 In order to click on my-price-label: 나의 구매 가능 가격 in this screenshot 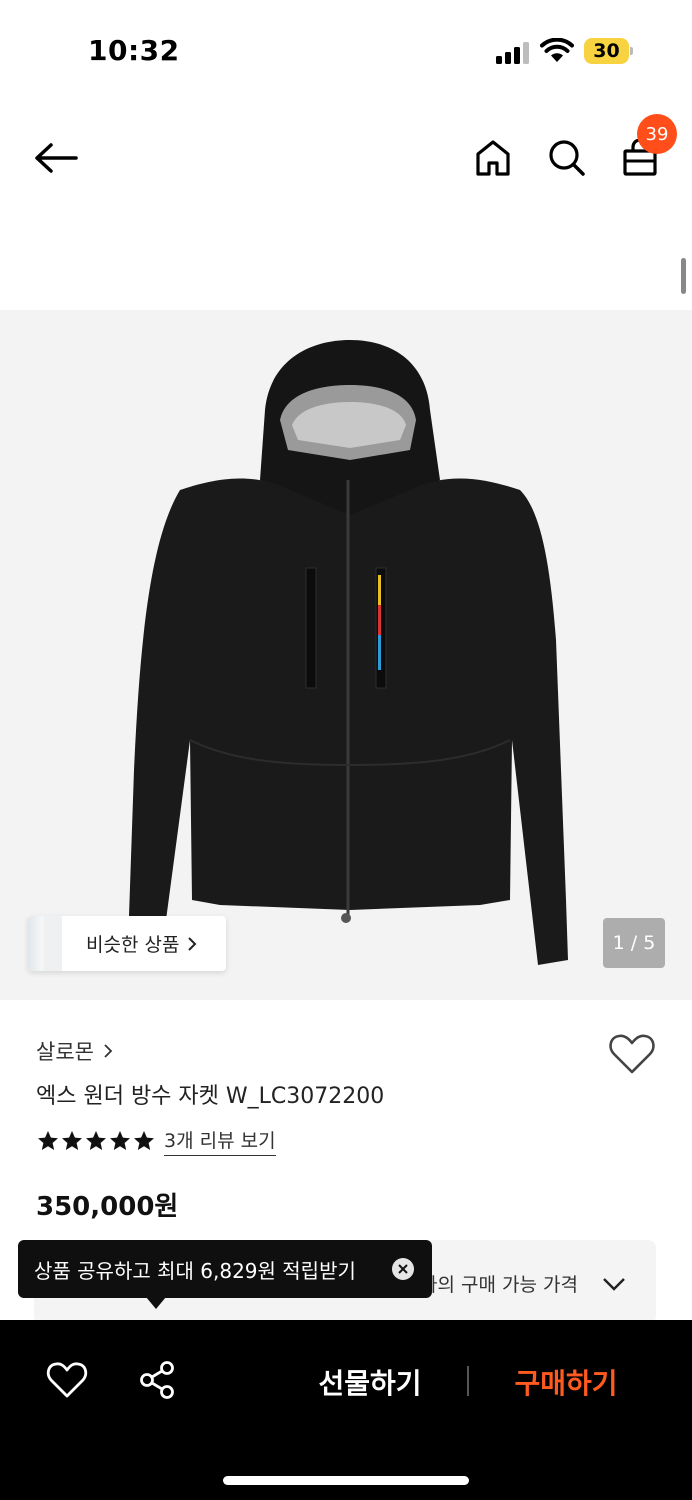, I will do `click(499, 1285)`.